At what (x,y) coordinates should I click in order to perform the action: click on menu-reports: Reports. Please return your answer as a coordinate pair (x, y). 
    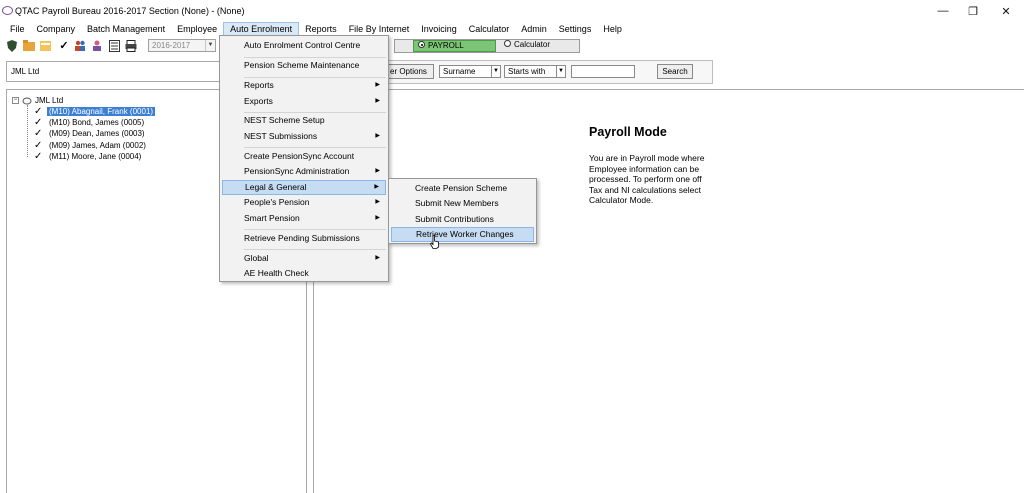
    Looking at the image, I should click on (321, 29).